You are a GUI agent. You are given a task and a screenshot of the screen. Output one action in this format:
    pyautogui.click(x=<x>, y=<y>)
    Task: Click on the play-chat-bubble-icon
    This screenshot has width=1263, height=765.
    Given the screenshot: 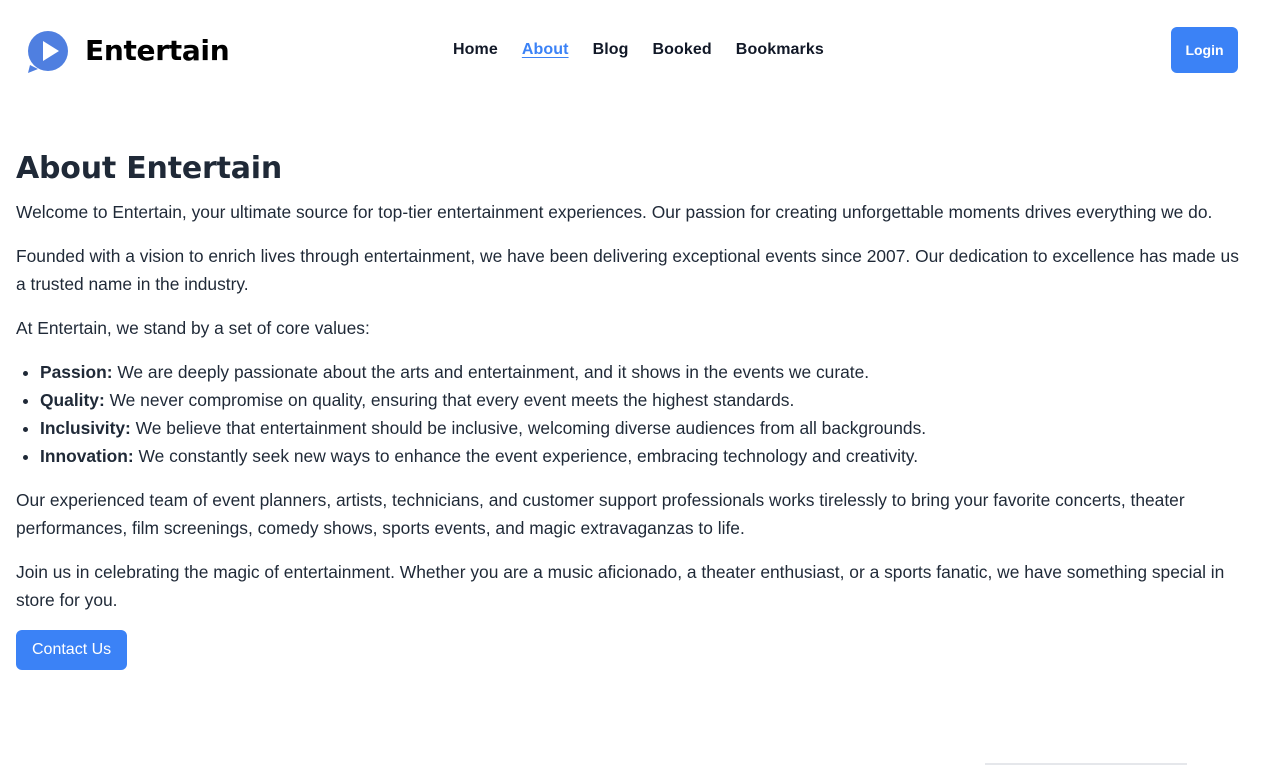 What is the action you would take?
    pyautogui.click(x=48, y=52)
    